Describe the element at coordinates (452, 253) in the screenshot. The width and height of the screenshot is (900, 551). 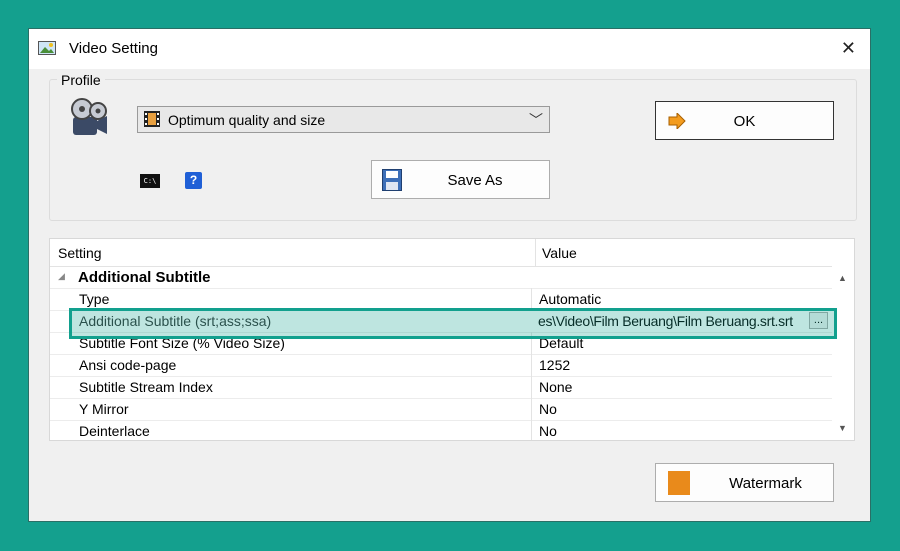
I see `grid-header: Setting Value` at that location.